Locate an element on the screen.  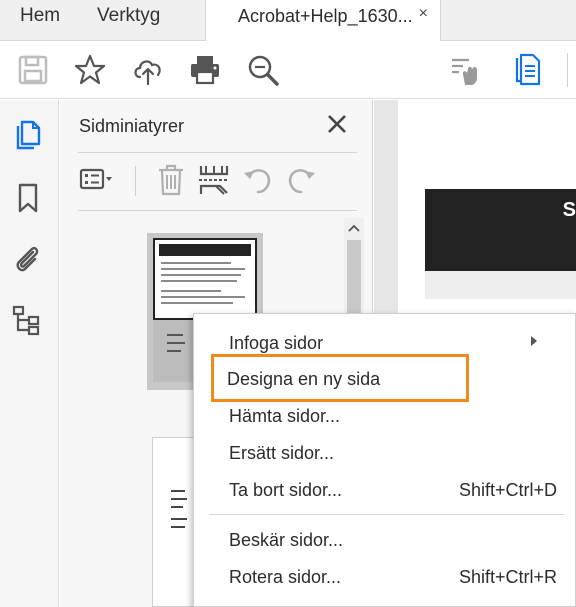
delete-page-icon is located at coordinates (171, 180).